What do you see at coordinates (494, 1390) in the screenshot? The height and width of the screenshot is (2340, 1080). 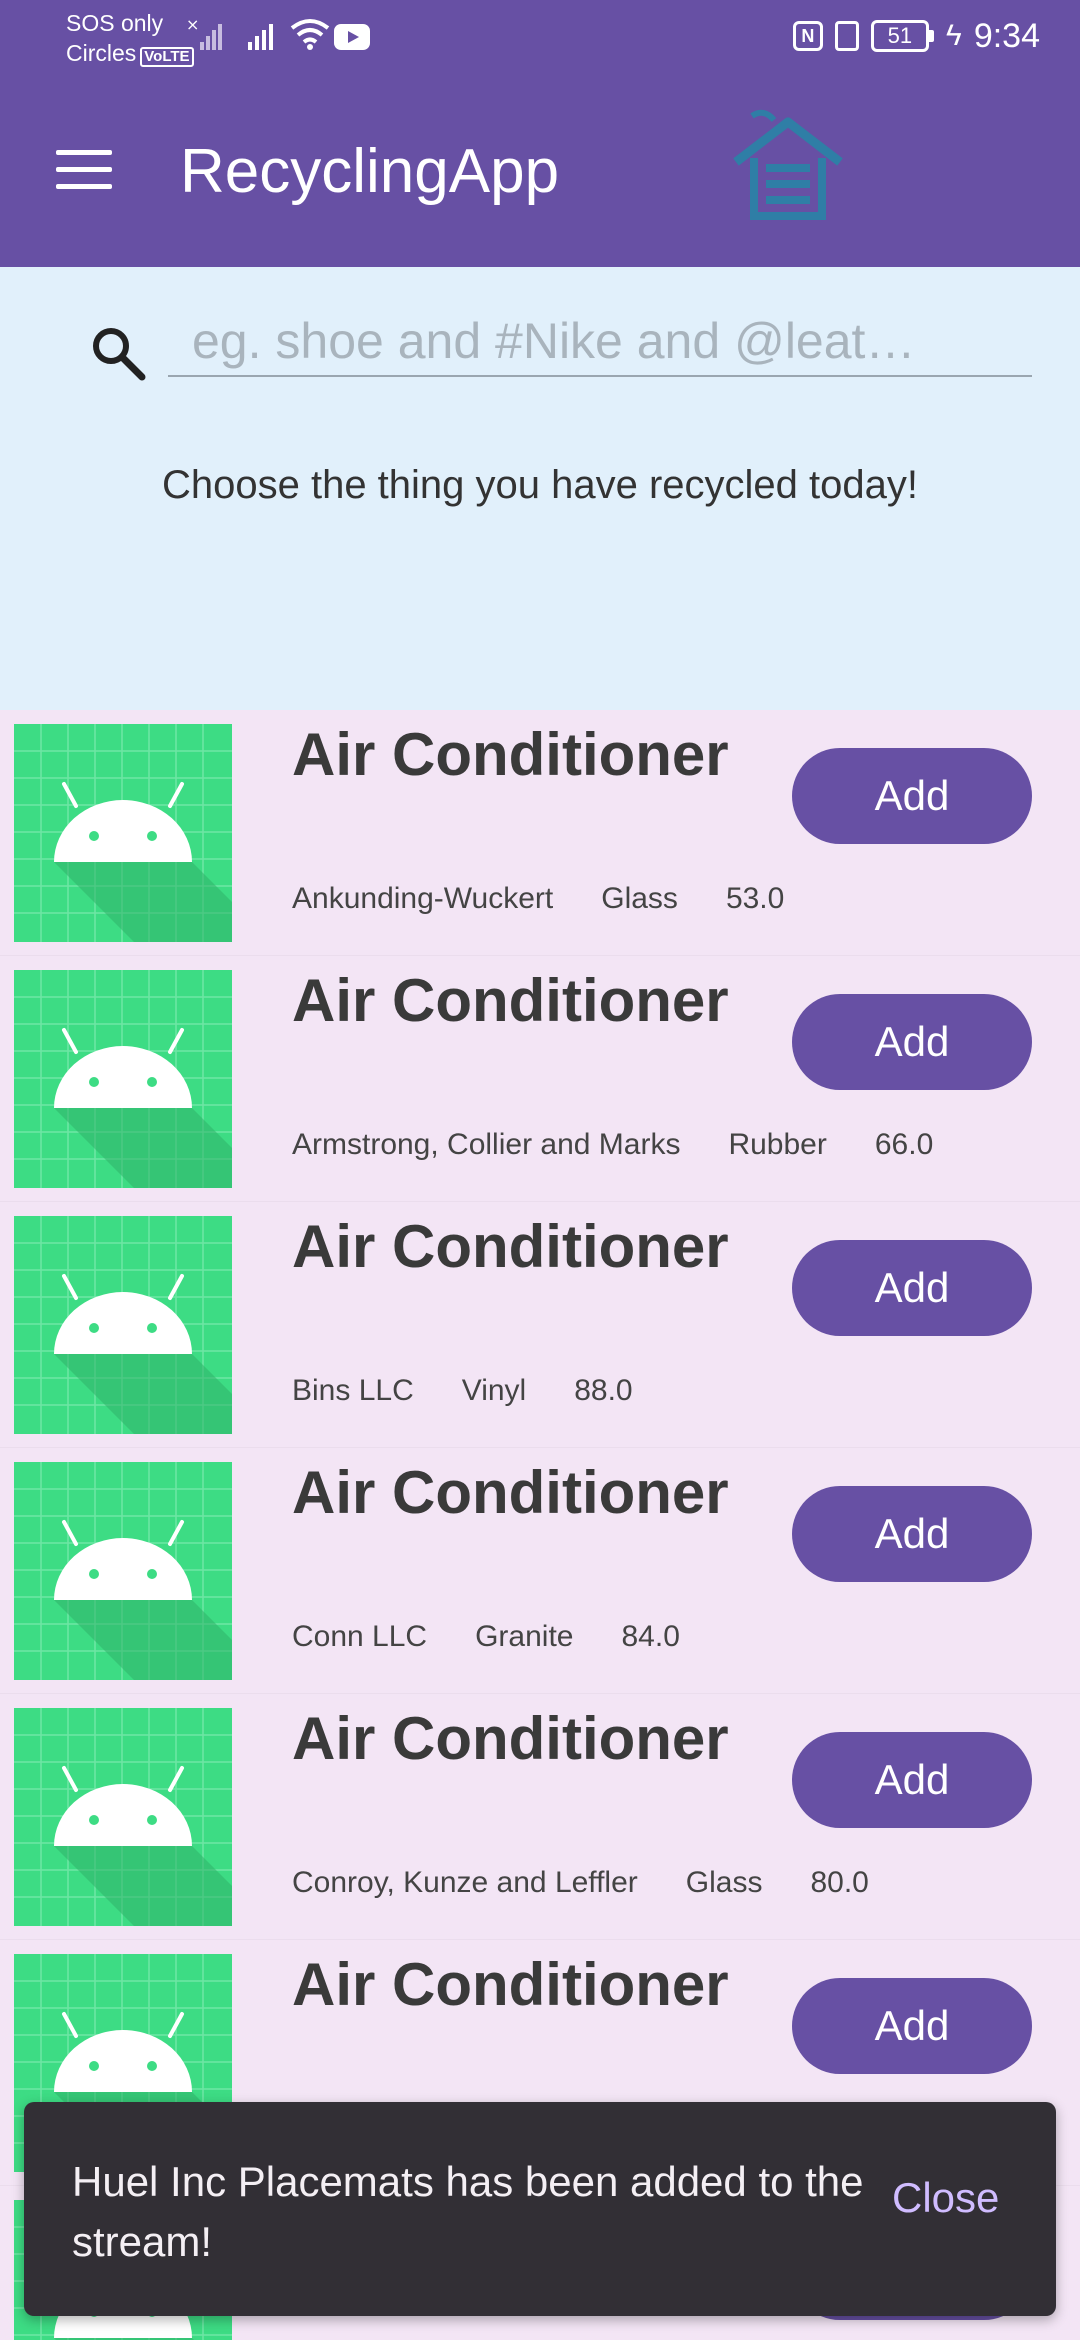 I see `item-material: Vinyl` at bounding box center [494, 1390].